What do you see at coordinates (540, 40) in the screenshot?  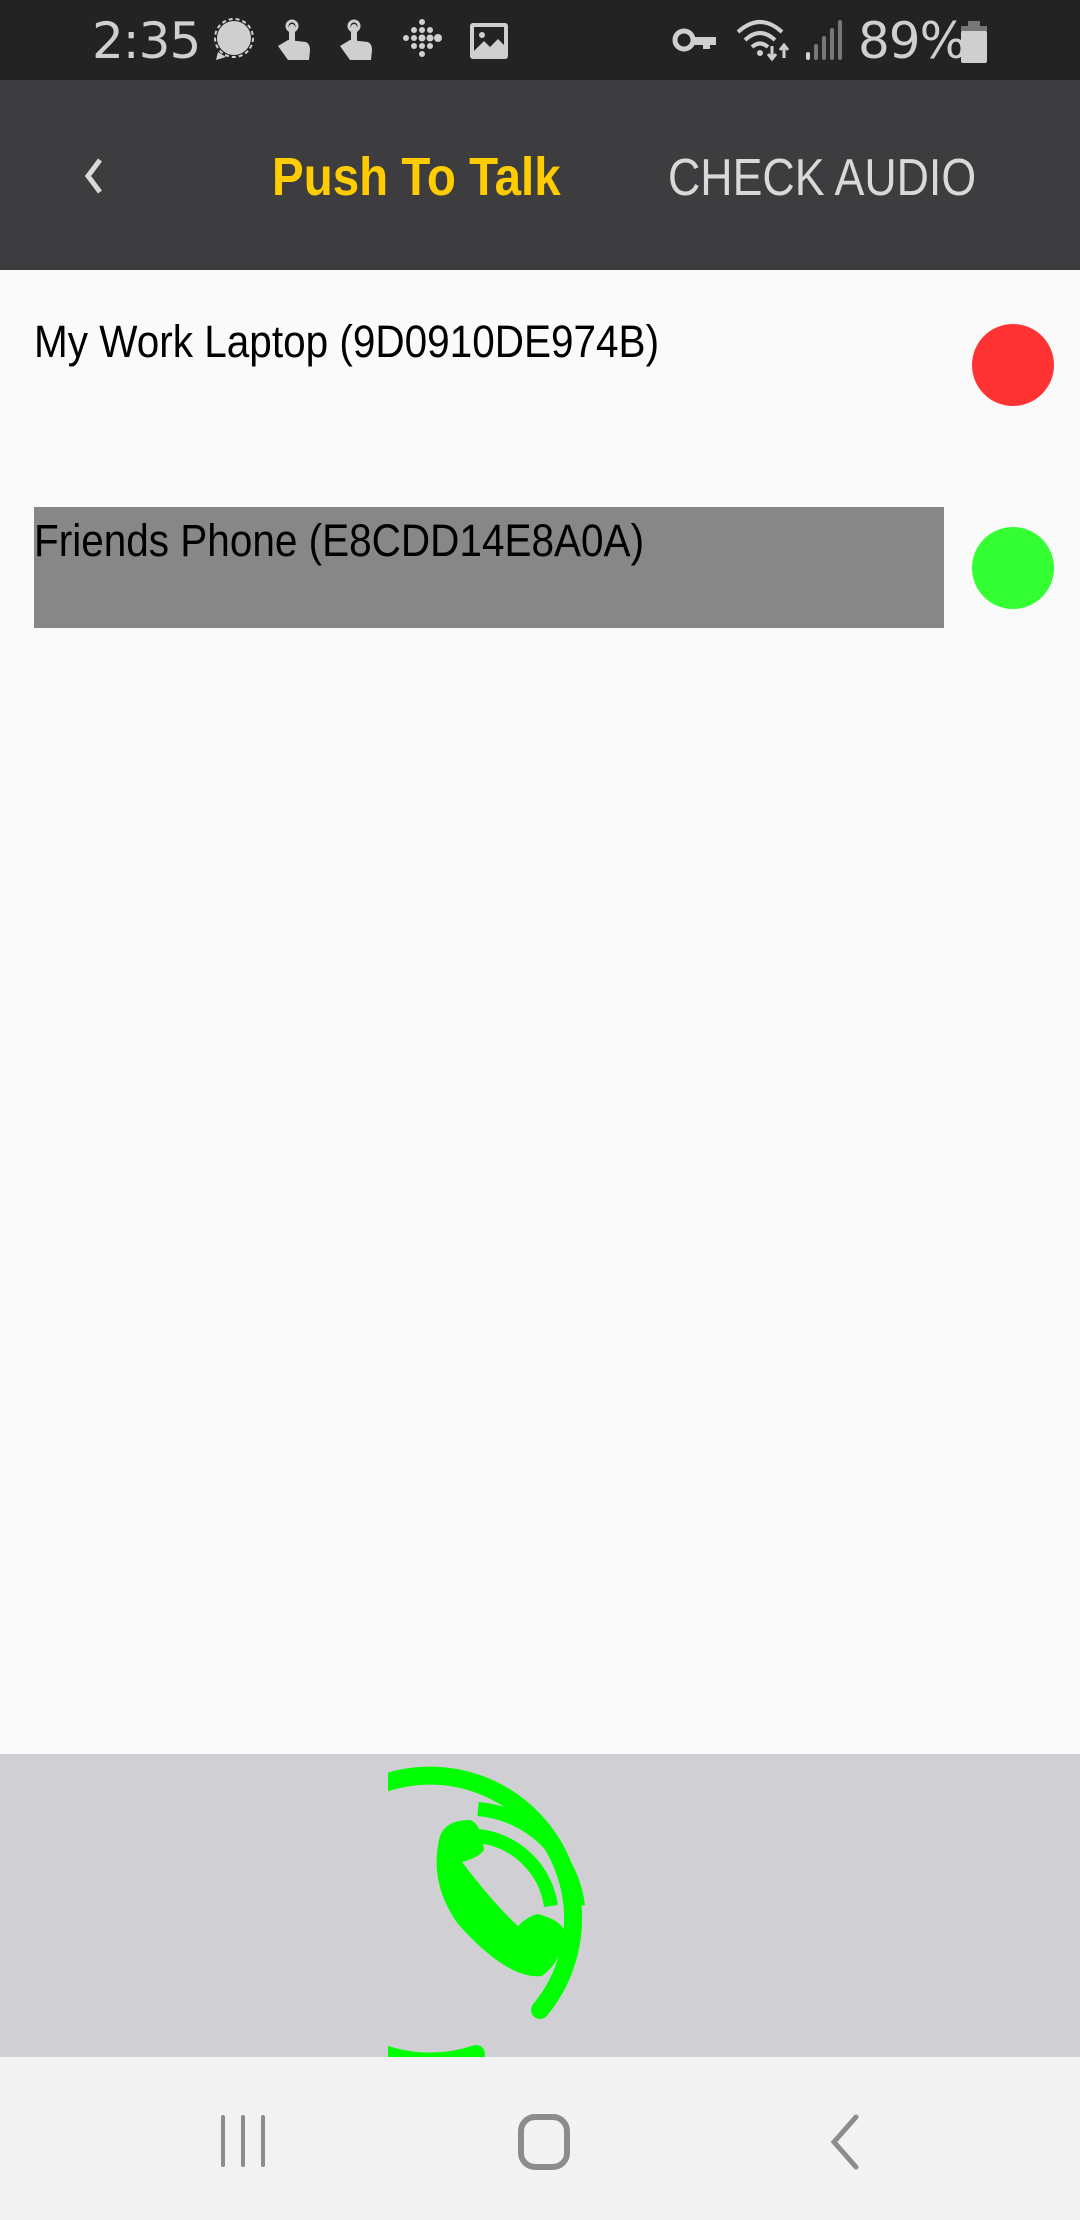 I see `status-bar: 2:35 89%` at bounding box center [540, 40].